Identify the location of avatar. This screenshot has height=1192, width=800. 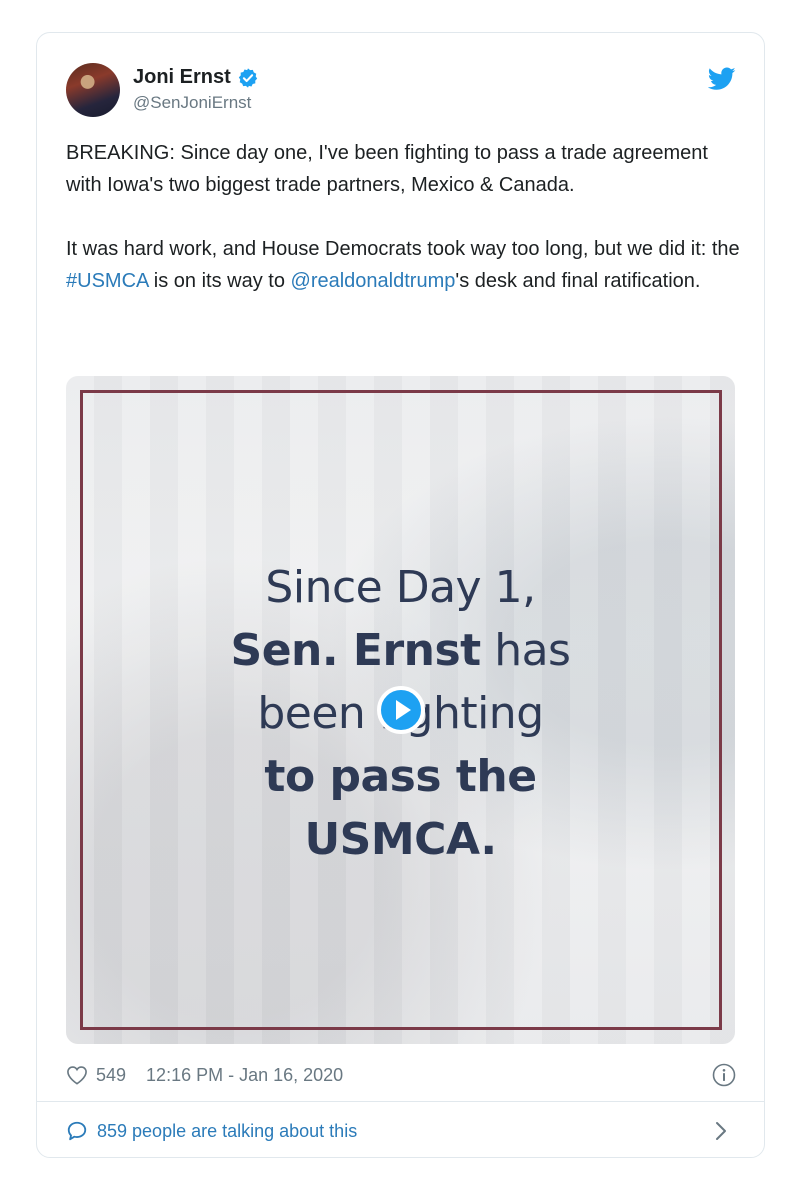
(93, 90).